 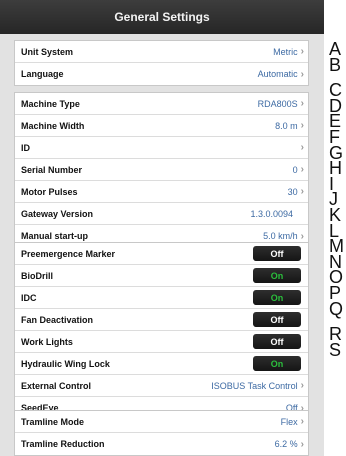 What do you see at coordinates (254, 385) in the screenshot?
I see `row-value: ISOBUS Task Control` at bounding box center [254, 385].